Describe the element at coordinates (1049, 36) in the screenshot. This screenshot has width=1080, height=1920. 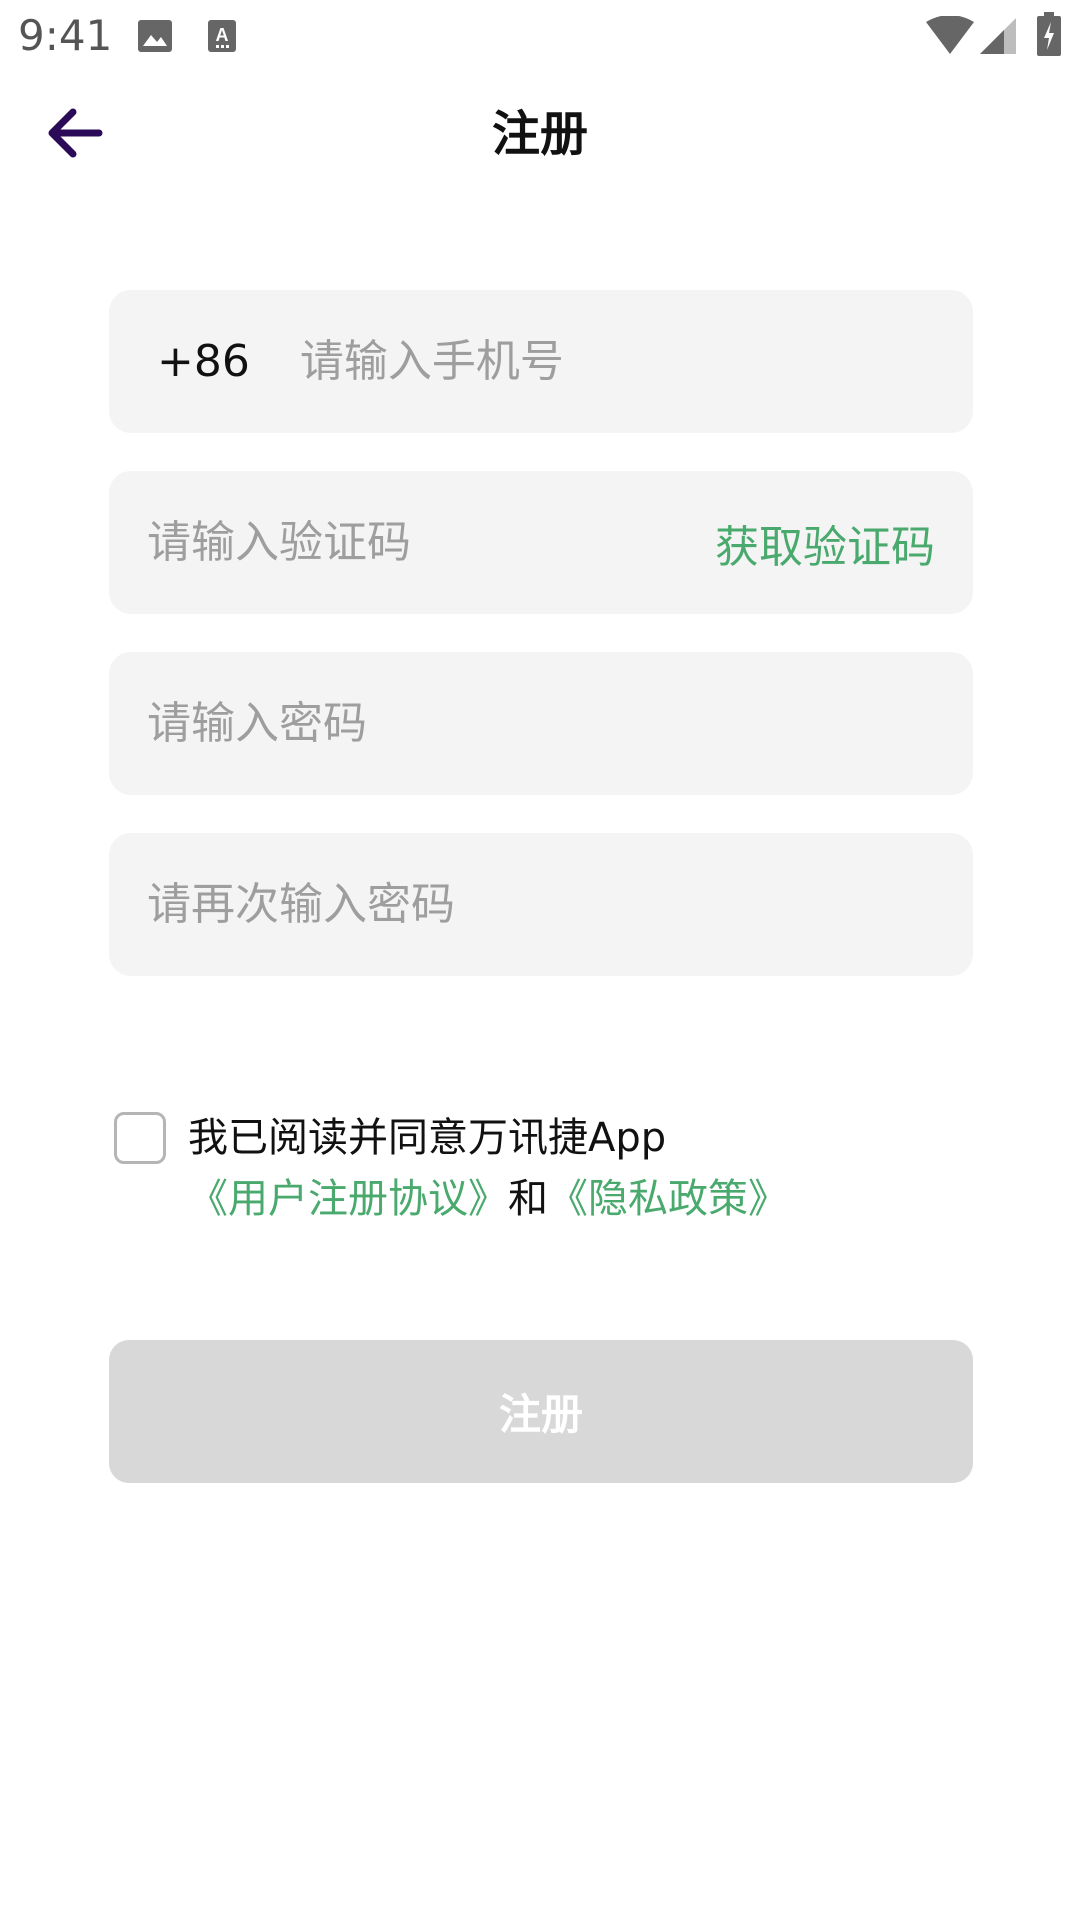
I see `battery-charging-icon` at that location.